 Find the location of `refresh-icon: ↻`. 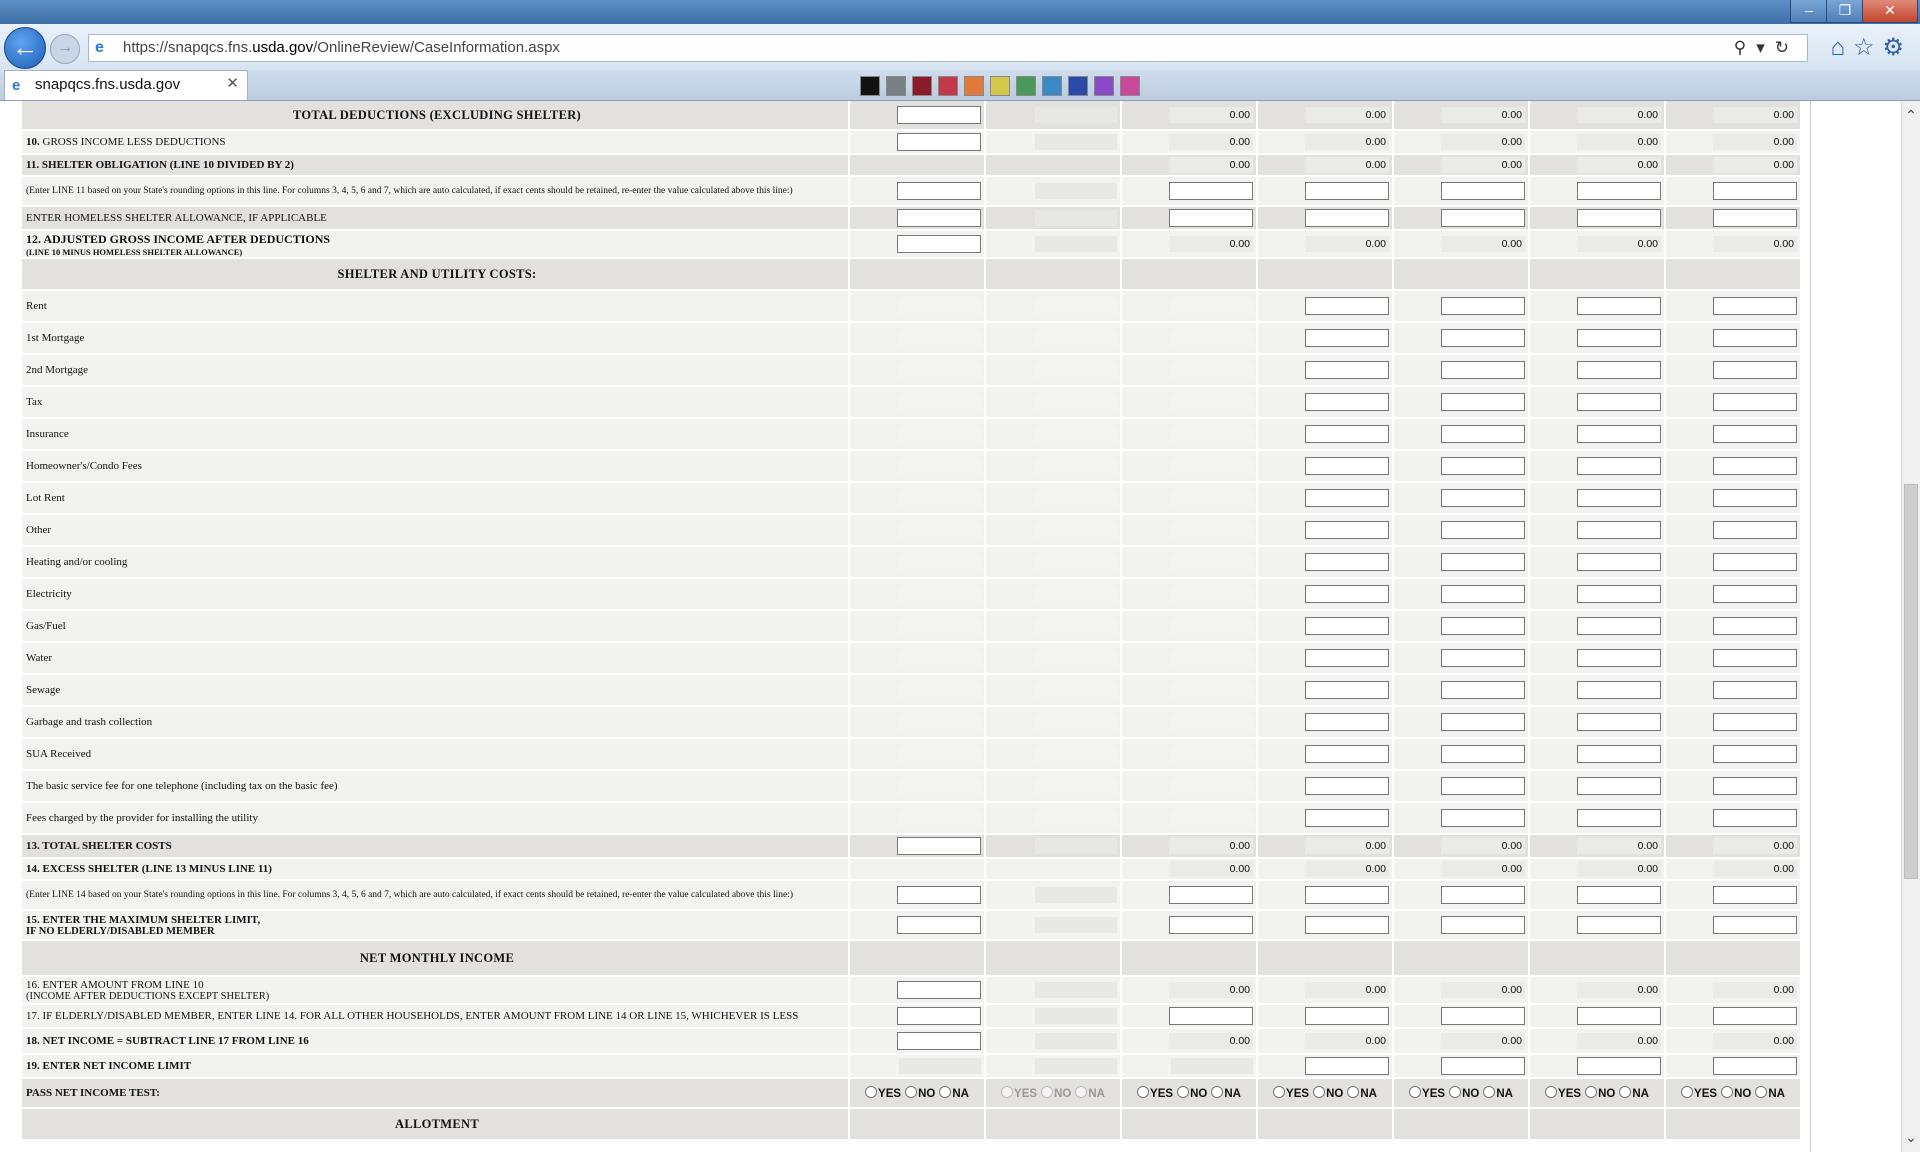

refresh-icon: ↻ is located at coordinates (1787, 47).